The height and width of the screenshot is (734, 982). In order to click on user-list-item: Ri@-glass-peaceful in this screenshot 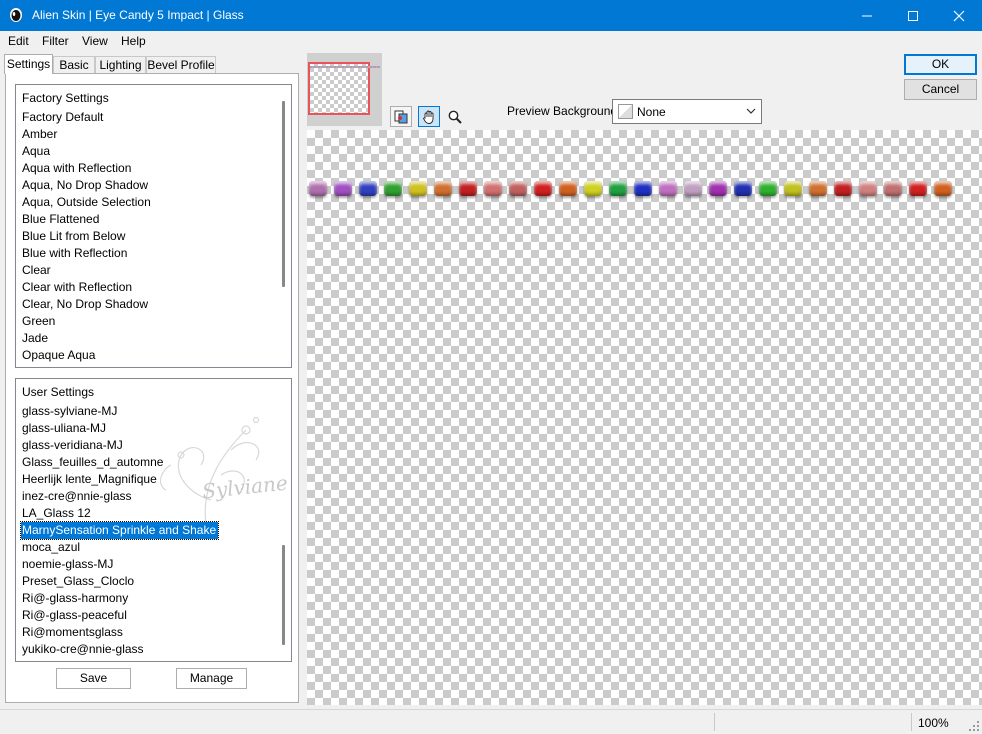, I will do `click(74, 615)`.